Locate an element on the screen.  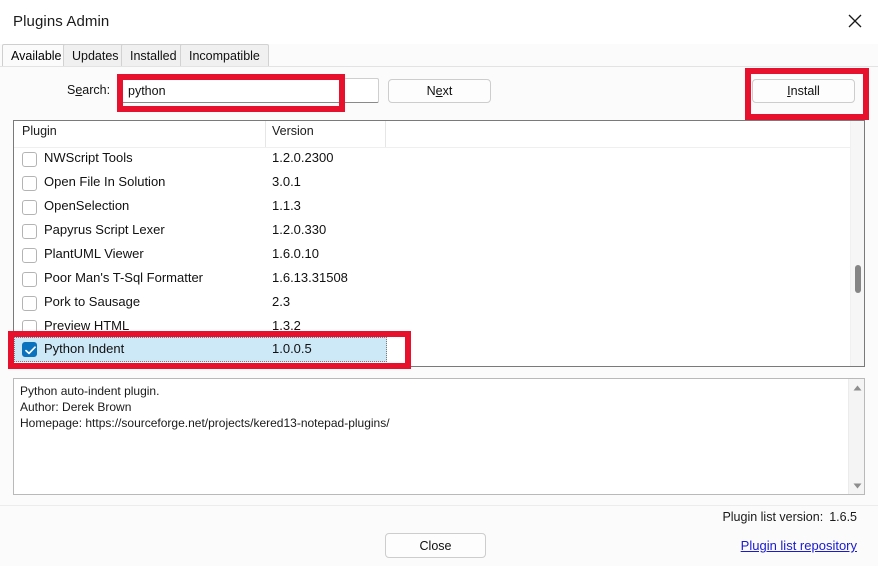
row-plugin-version: 3.0.1 is located at coordinates (286, 181).